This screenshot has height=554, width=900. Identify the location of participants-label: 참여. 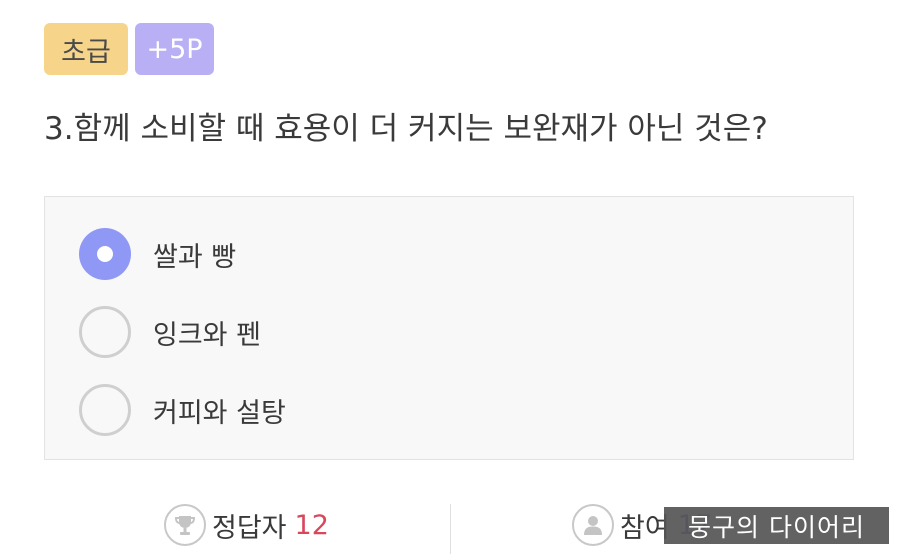
(645, 528).